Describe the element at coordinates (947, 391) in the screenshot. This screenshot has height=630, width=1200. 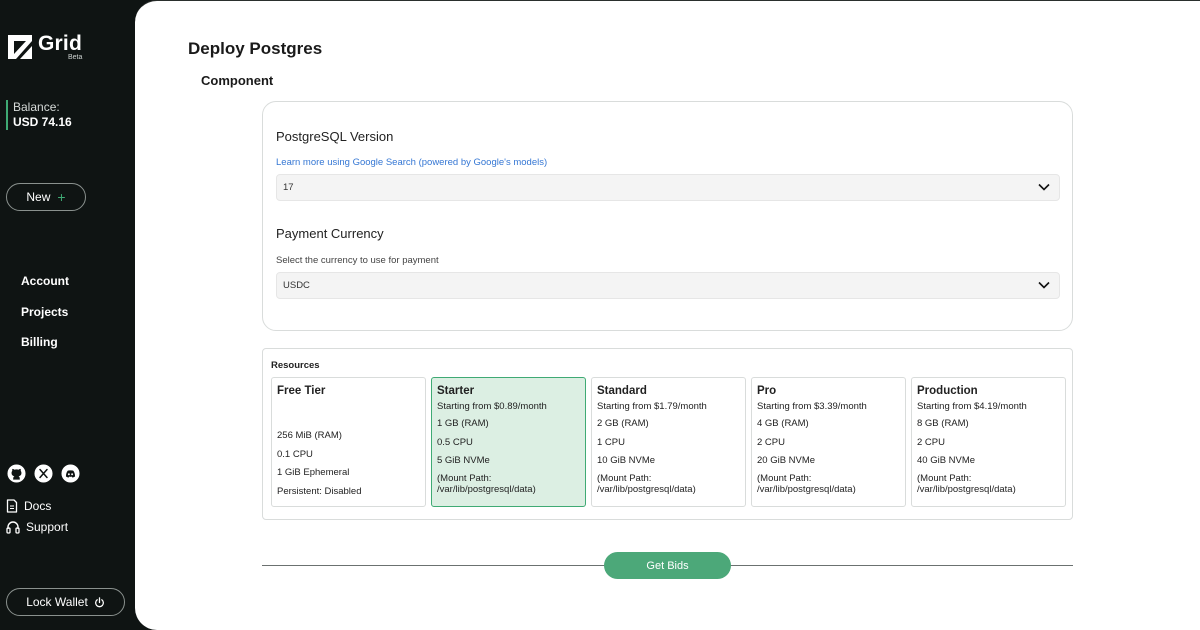
I see `tier-name: Production` at that location.